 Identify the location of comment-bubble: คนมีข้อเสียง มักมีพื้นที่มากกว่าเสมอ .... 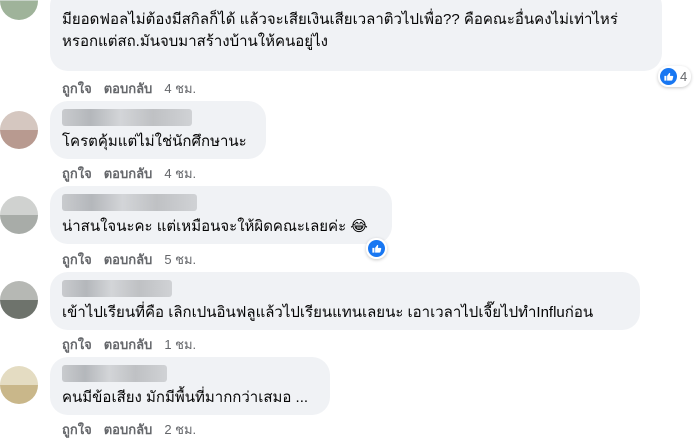
(190, 386).